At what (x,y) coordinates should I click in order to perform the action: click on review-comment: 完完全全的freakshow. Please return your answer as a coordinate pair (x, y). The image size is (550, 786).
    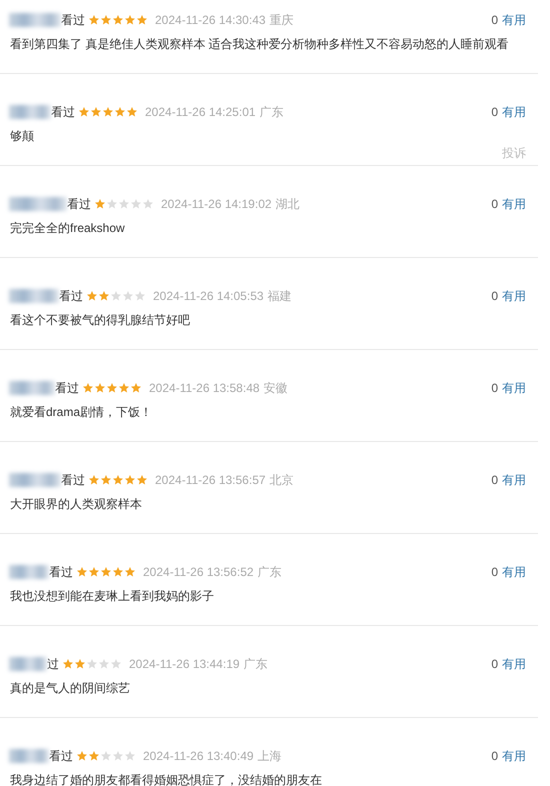
    Looking at the image, I should click on (68, 228).